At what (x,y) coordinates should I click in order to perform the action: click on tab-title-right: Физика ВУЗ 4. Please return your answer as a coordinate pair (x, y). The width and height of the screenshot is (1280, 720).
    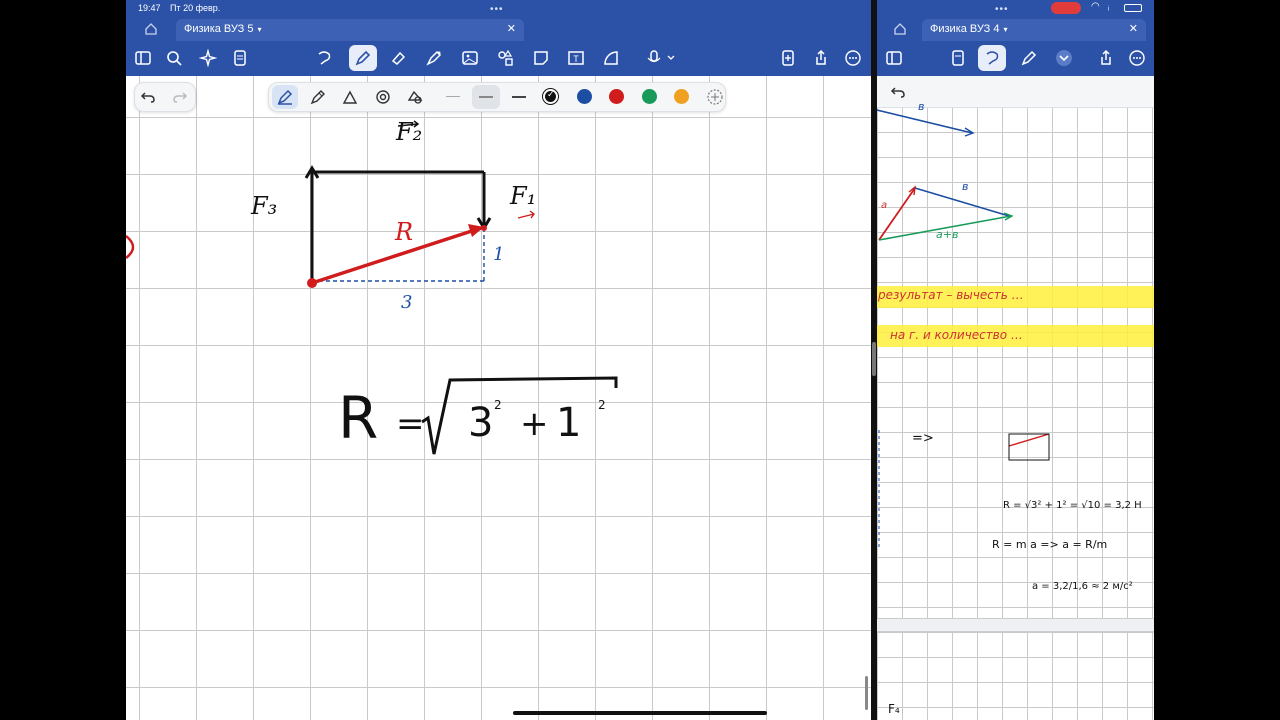
    Looking at the image, I should click on (965, 29).